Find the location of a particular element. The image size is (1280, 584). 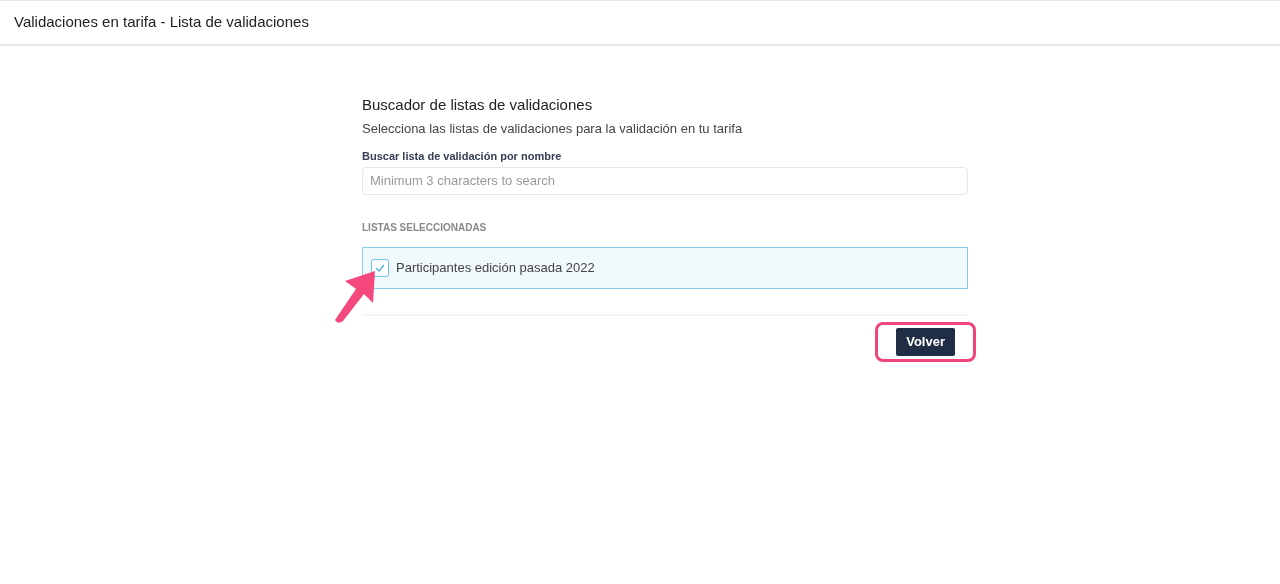

section-heading: LISTAS SELECCIONADAS is located at coordinates (425, 227).